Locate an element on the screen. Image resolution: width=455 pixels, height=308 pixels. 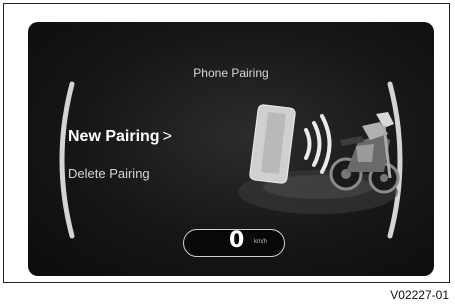
menu-item-label: Delete Pairing is located at coordinates (109, 173).